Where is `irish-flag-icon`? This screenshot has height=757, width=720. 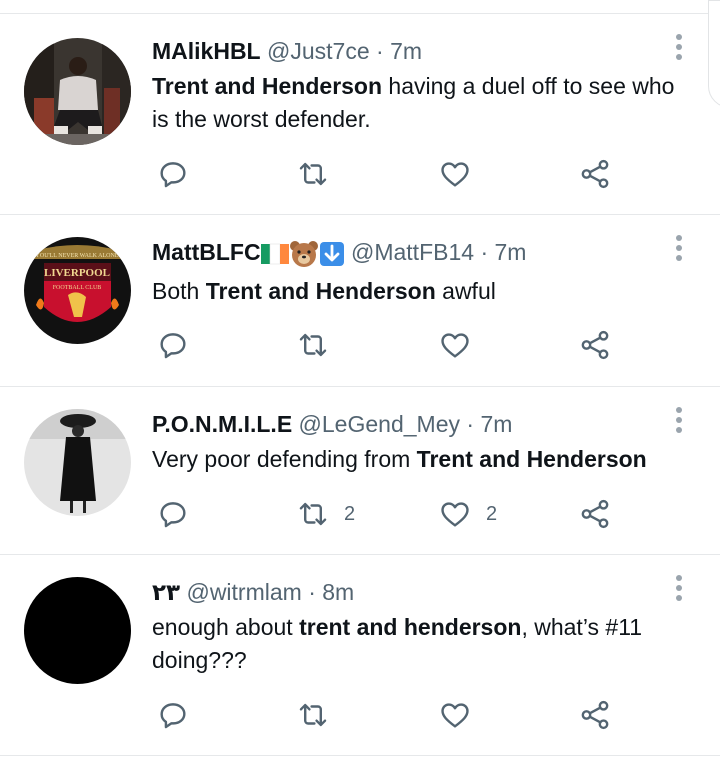 irish-flag-icon is located at coordinates (274, 254).